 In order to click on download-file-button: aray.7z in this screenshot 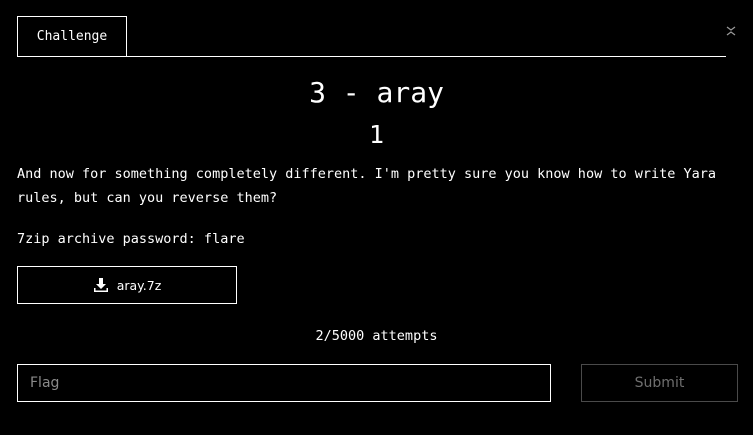, I will do `click(127, 285)`.